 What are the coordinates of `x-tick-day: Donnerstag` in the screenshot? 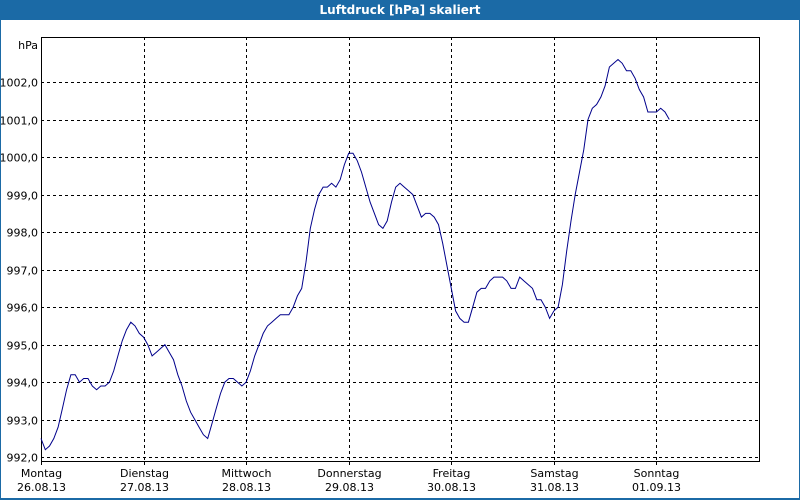 It's located at (349, 473).